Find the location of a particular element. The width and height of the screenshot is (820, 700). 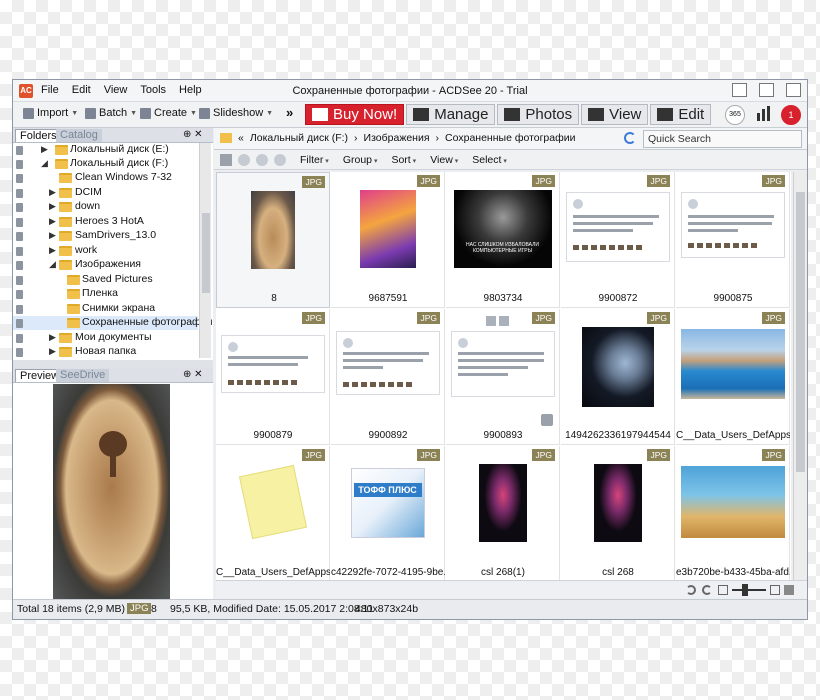

view-mode-icon is located at coordinates (789, 590).